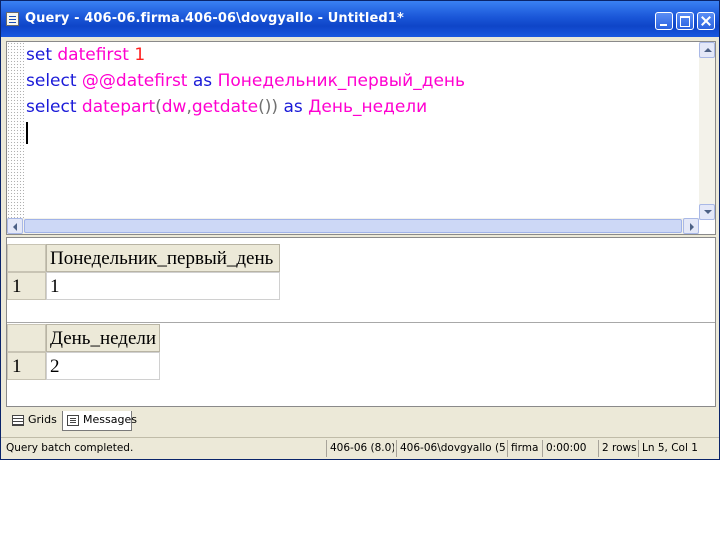  I want to click on code-token: День_недели, so click(368, 107).